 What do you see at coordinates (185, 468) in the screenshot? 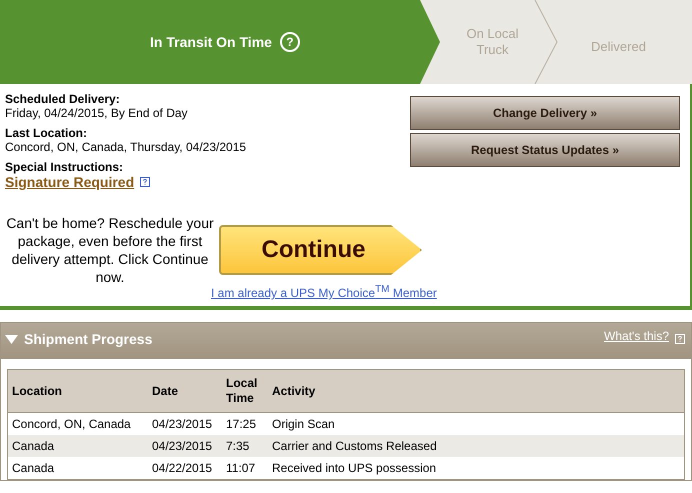
I see `table-cell: 04/22/2015` at bounding box center [185, 468].